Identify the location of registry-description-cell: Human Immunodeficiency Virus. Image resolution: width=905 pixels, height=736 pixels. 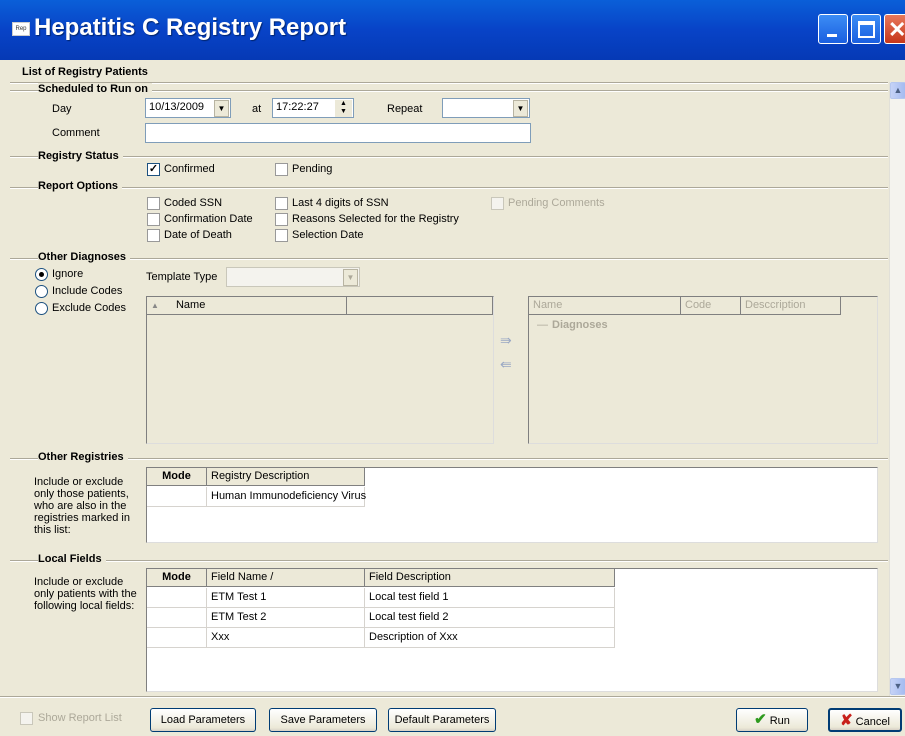
(286, 497).